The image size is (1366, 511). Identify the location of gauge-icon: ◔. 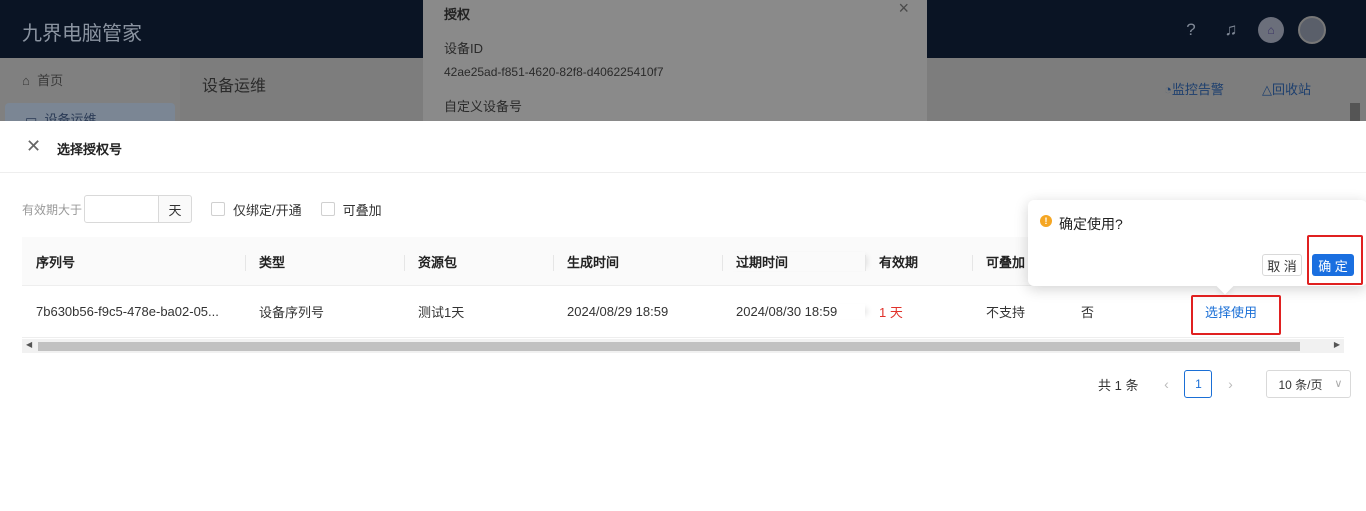
(1168, 89).